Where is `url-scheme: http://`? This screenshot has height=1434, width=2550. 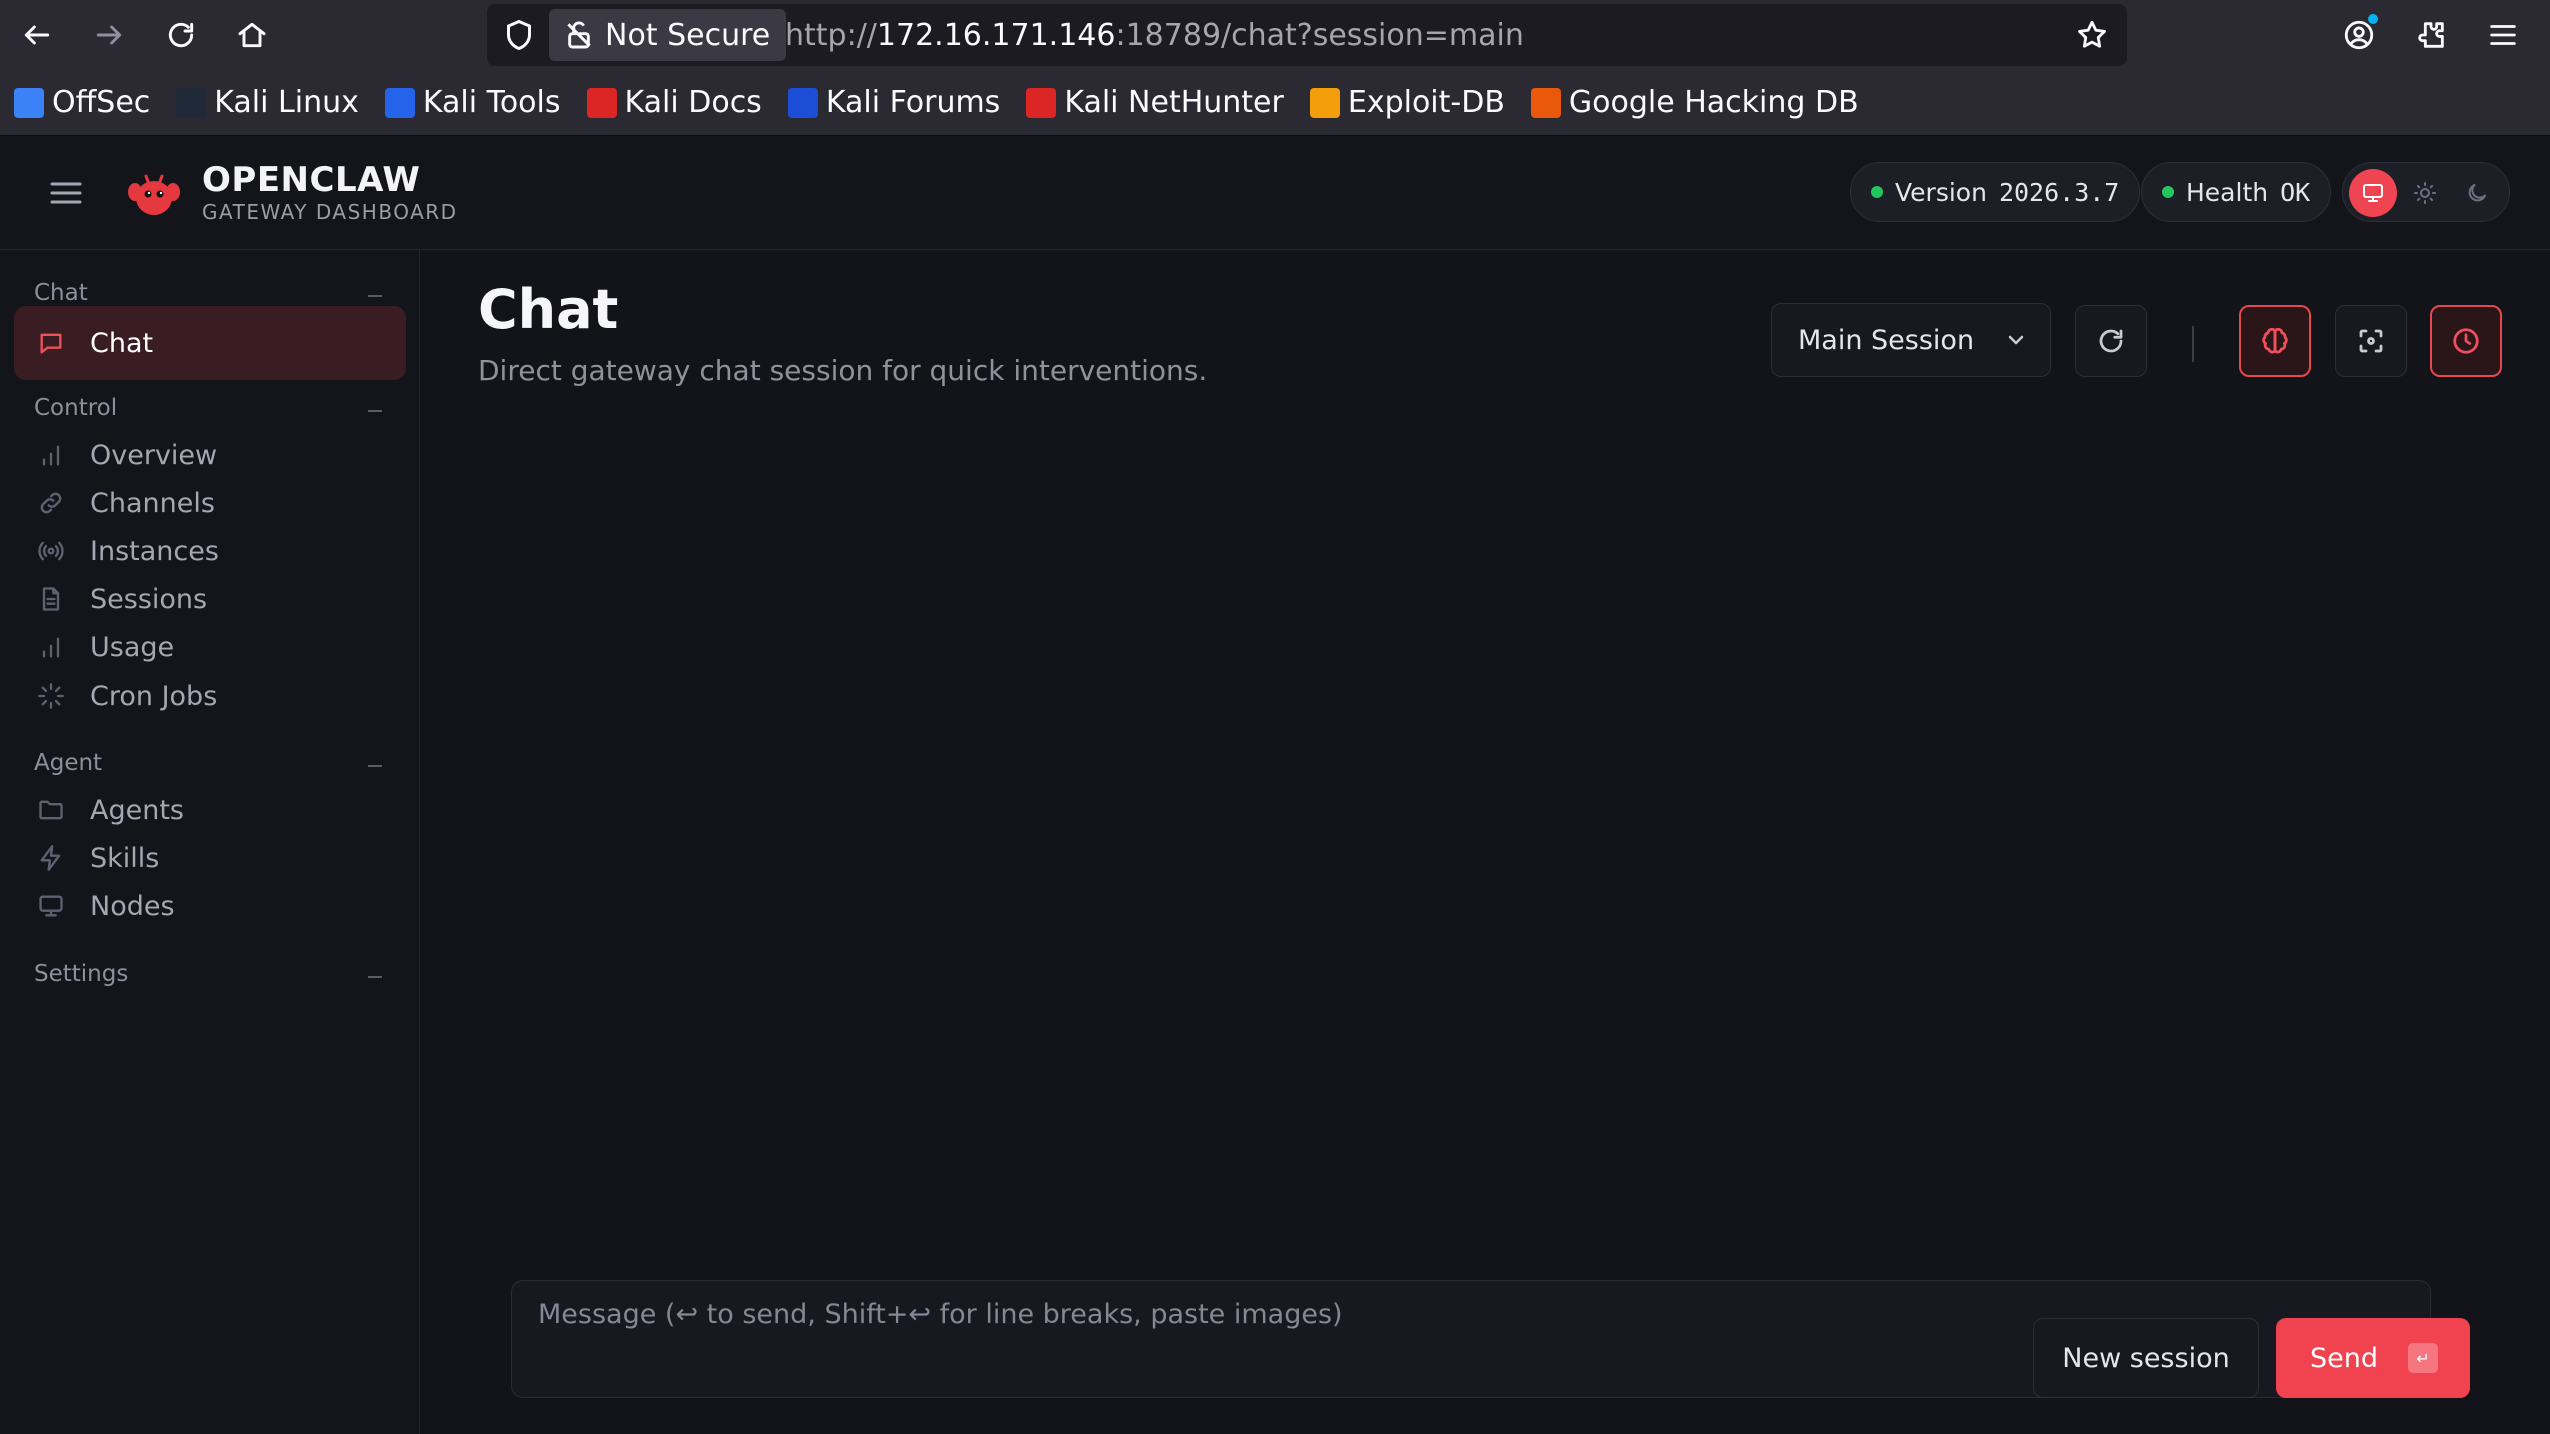 url-scheme: http:// is located at coordinates (831, 35).